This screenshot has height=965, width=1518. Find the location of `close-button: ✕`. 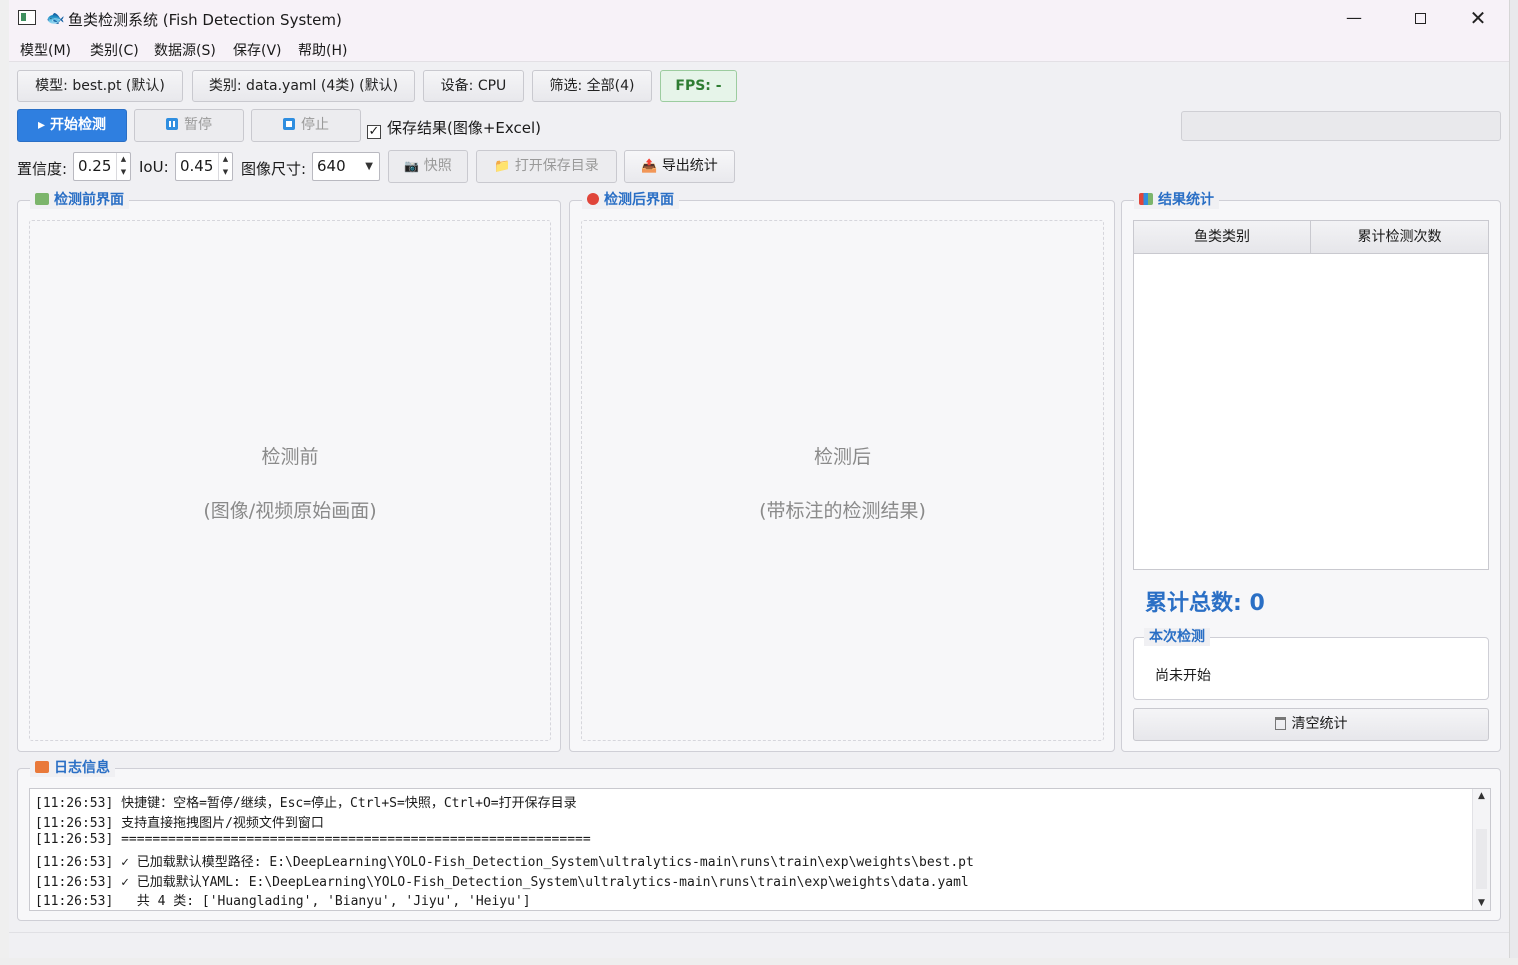

close-button: ✕ is located at coordinates (1478, 18).